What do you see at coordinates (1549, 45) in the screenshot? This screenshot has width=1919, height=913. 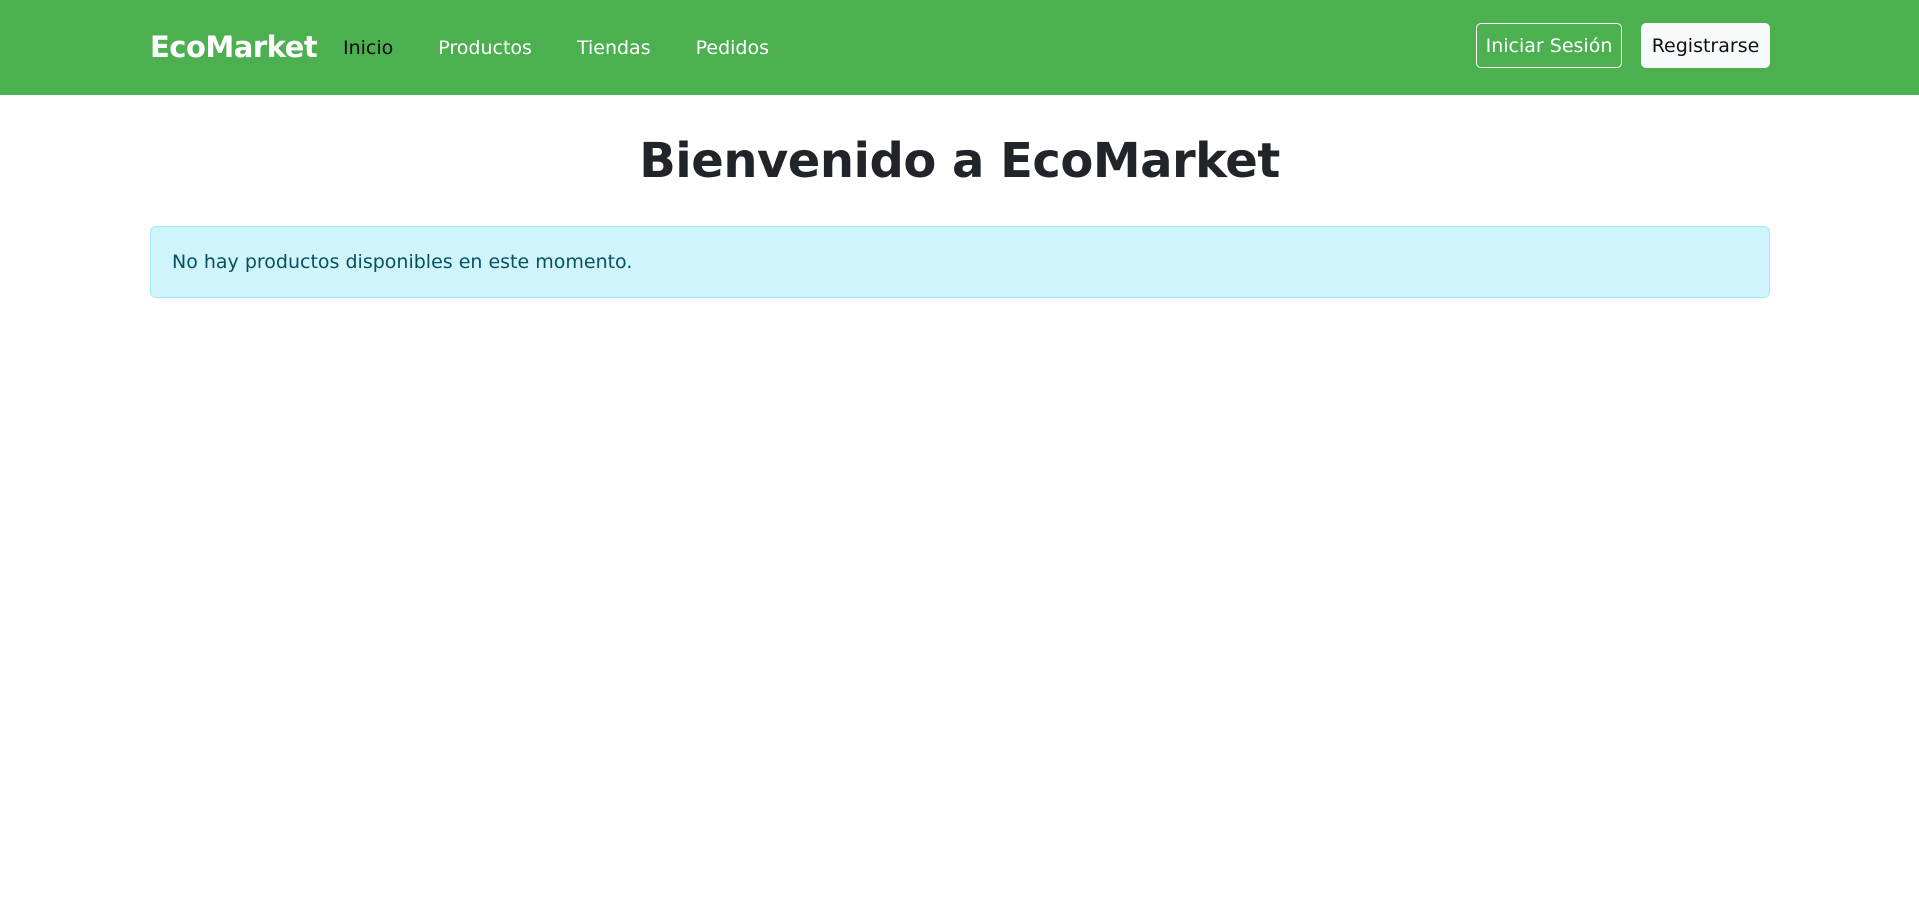 I see `login-button: Iniciar Sesión` at bounding box center [1549, 45].